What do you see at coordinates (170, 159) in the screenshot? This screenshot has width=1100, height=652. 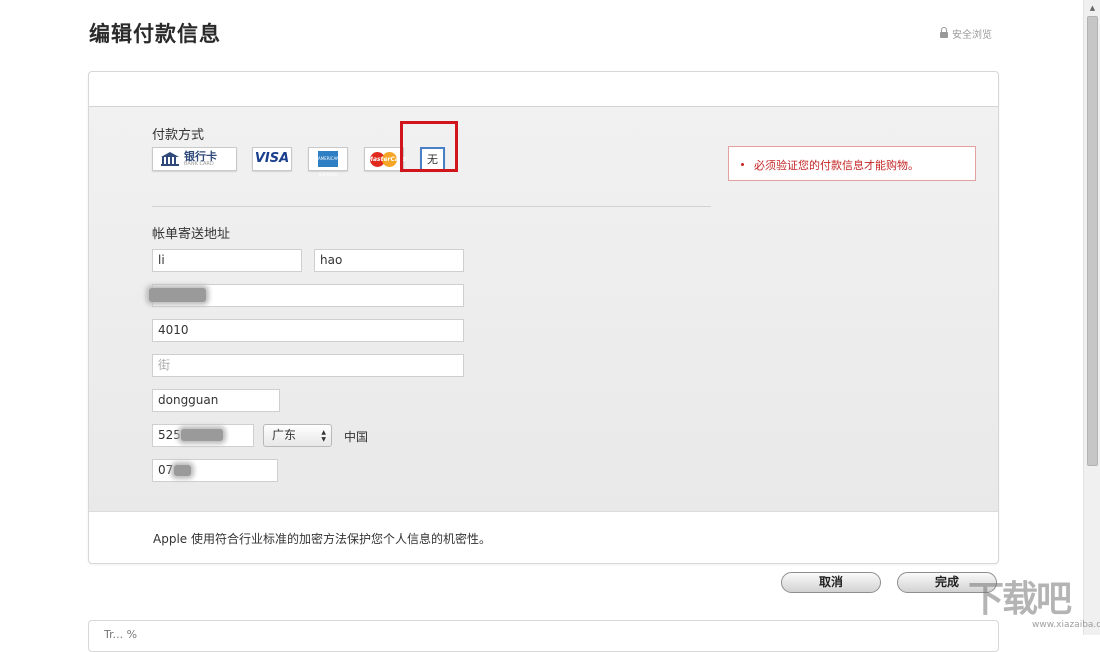 I see `bank-icon` at bounding box center [170, 159].